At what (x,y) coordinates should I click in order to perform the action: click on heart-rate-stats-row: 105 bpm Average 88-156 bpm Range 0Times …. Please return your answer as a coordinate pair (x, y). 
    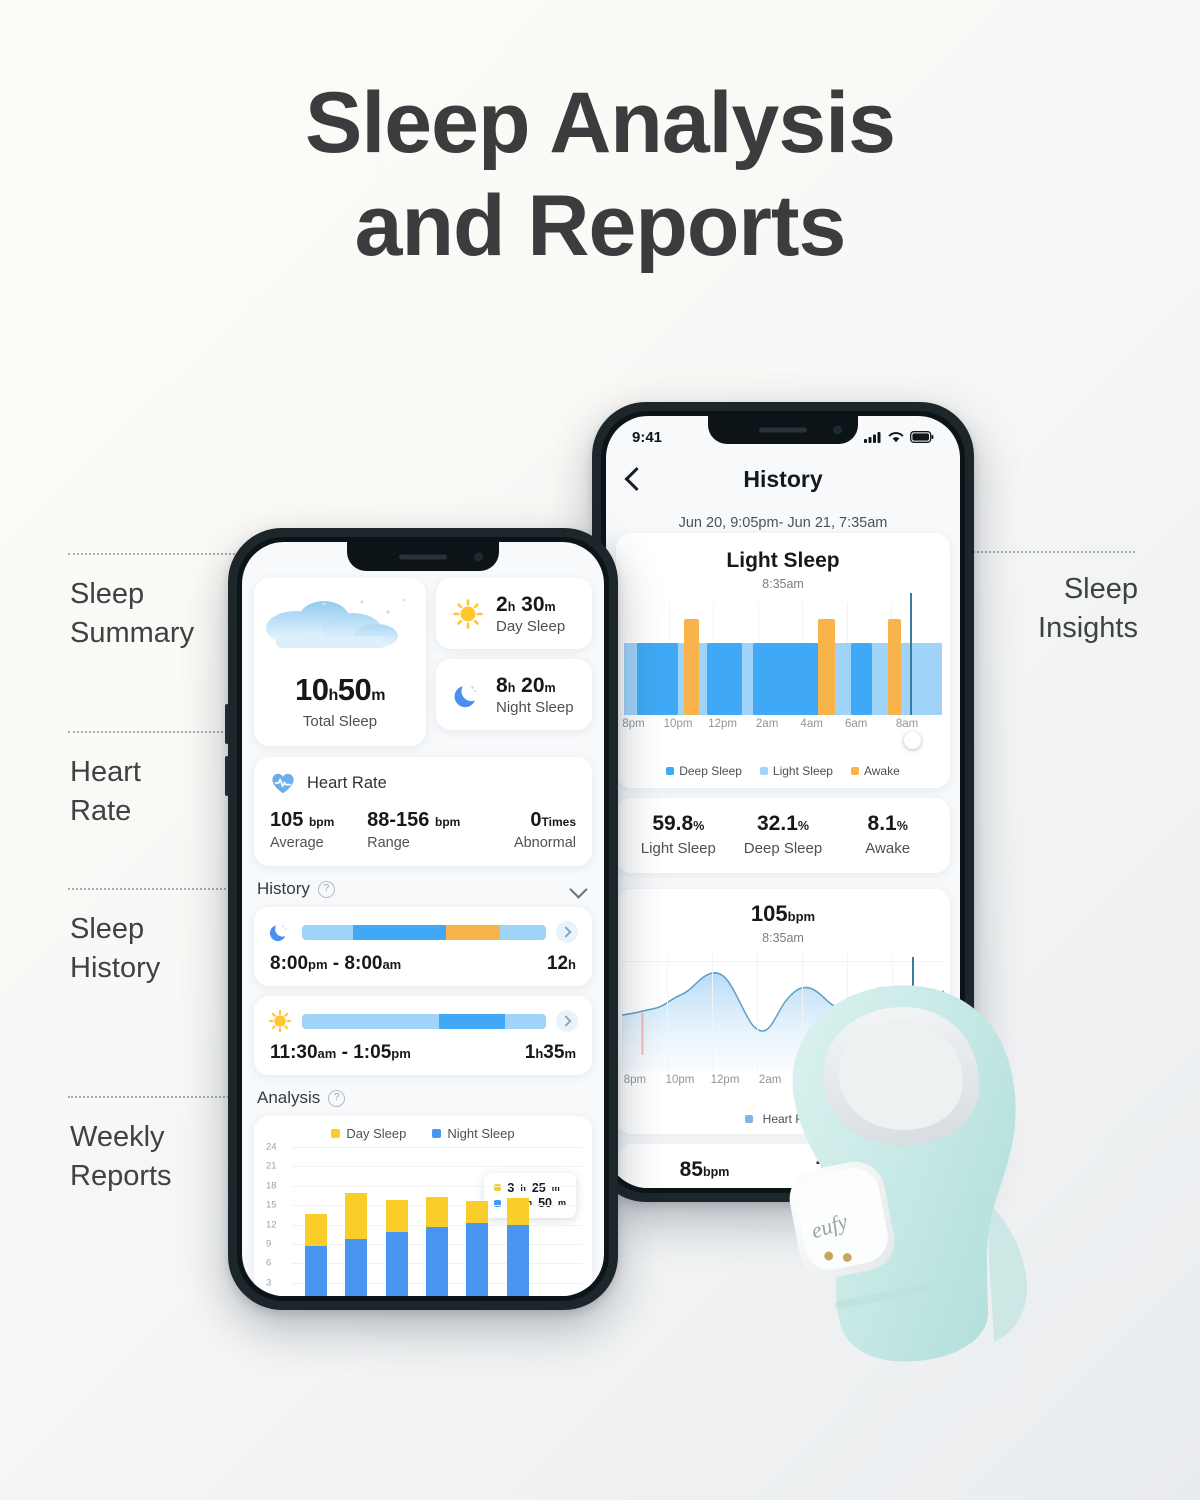
    Looking at the image, I should click on (423, 830).